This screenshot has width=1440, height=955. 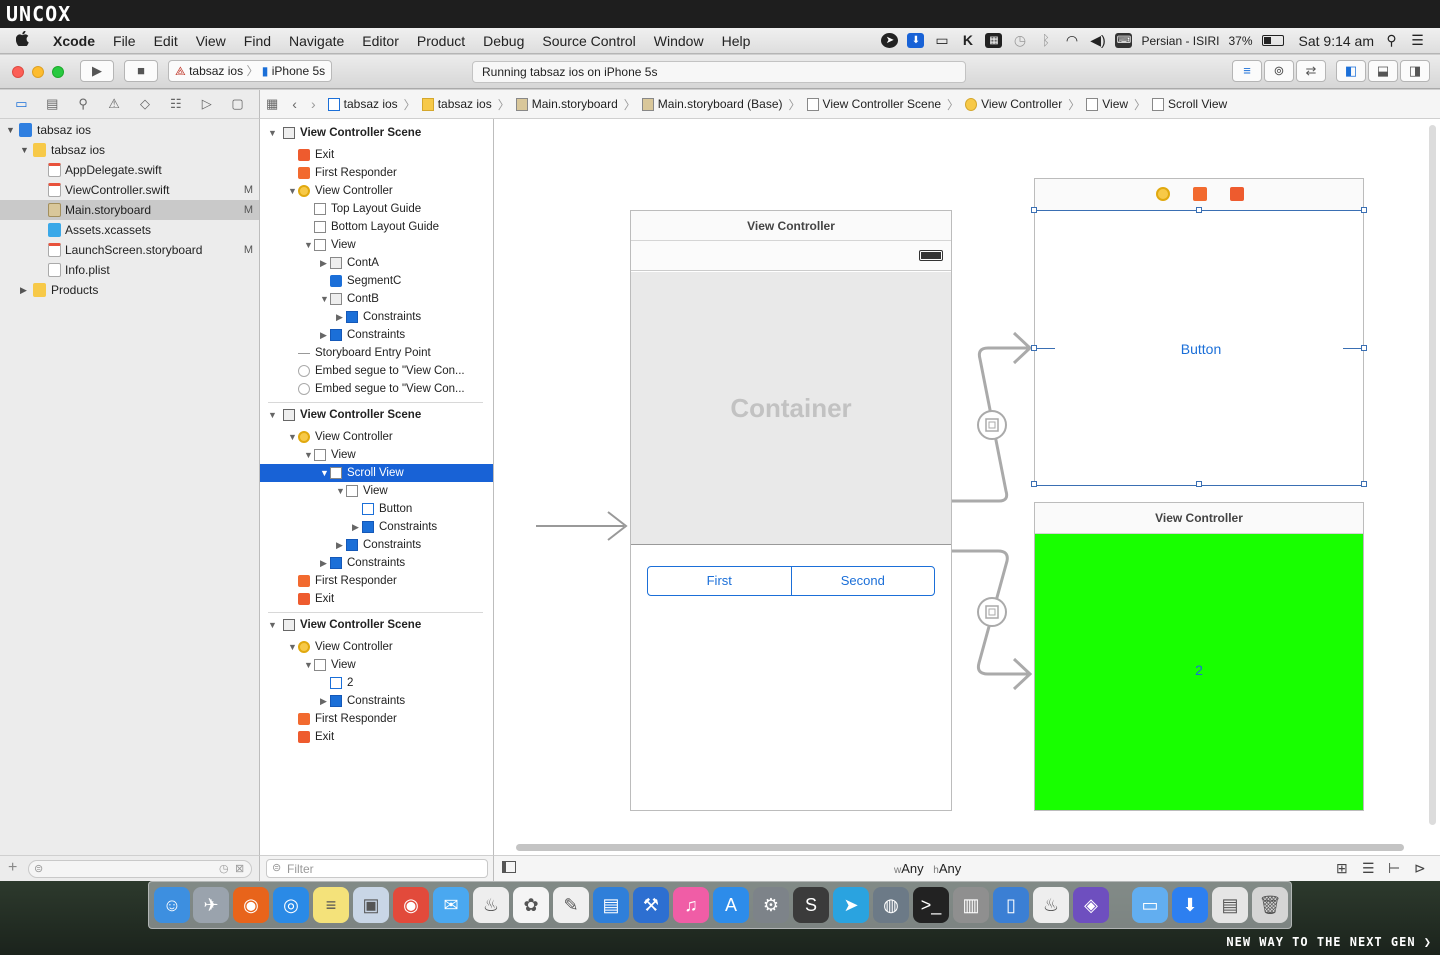 What do you see at coordinates (992, 620) in the screenshot?
I see `embed-segue-bottom` at bounding box center [992, 620].